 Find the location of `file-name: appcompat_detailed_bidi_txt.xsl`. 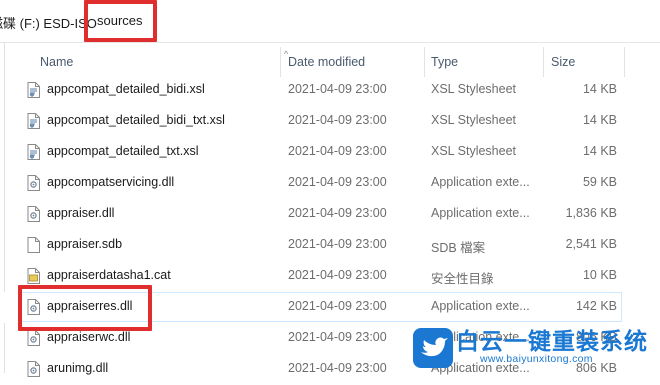

file-name: appcompat_detailed_bidi_txt.xsl is located at coordinates (136, 120).